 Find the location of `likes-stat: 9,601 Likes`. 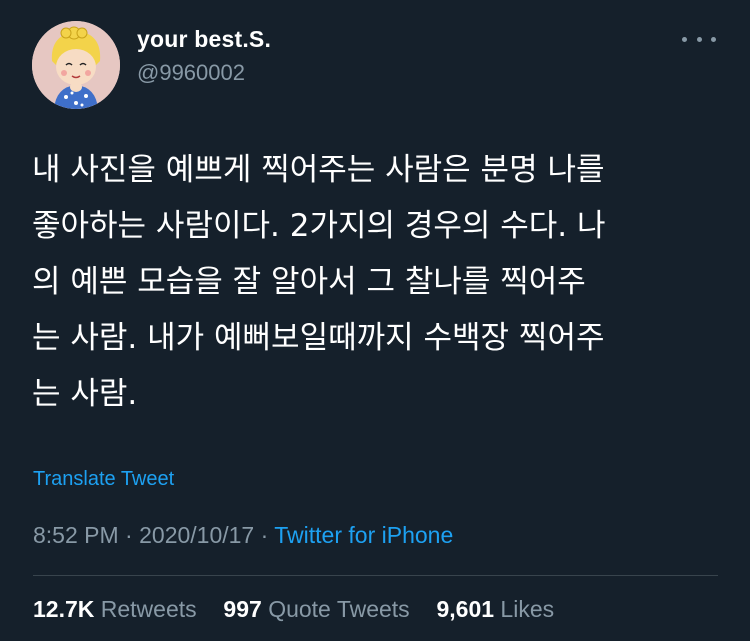

likes-stat: 9,601 Likes is located at coordinates (495, 609).